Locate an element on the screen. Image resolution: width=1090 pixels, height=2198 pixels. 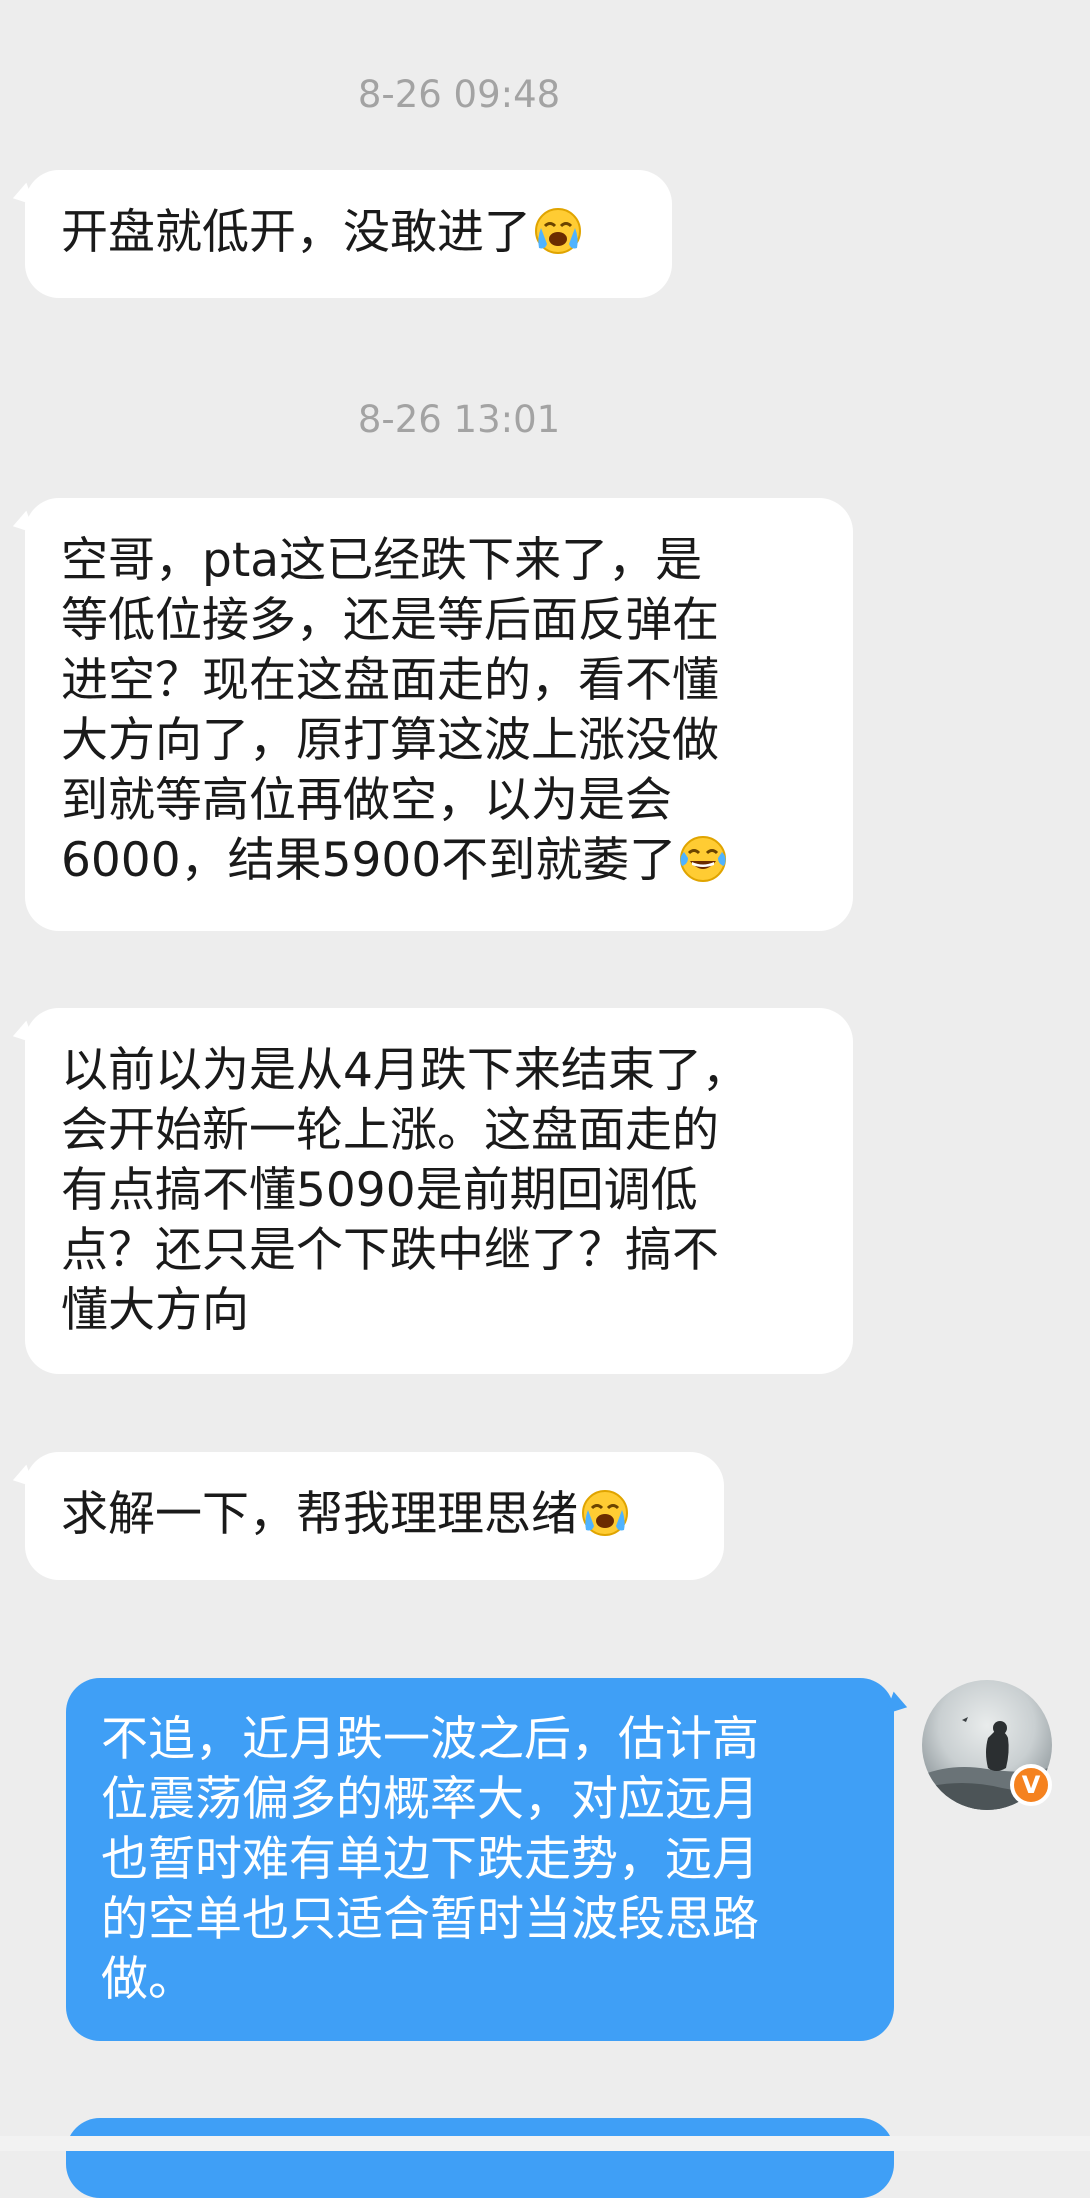
screen-bottom-edge is located at coordinates (545, 2143).